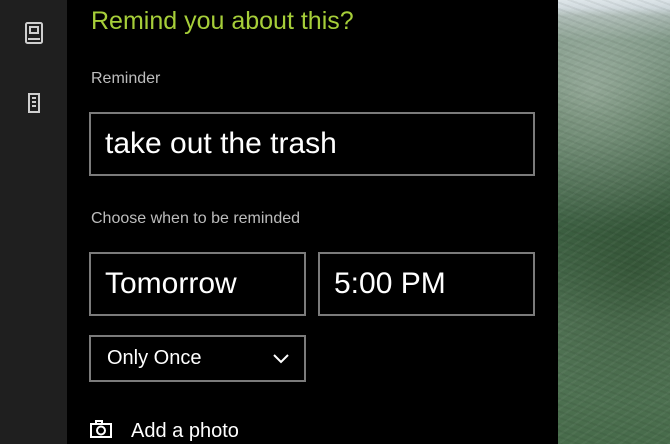  Describe the element at coordinates (185, 430) in the screenshot. I see `add-photo-label: Add a photo` at that location.